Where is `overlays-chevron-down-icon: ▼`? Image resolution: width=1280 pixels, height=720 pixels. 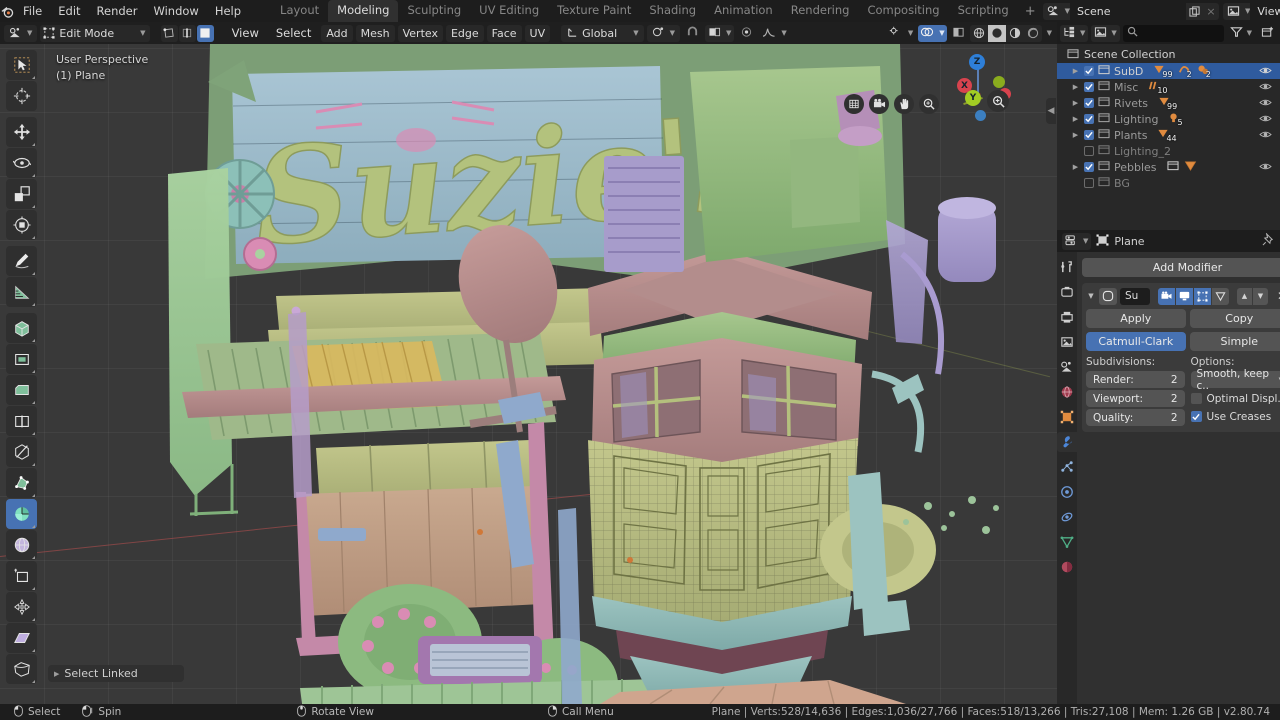 overlays-chevron-down-icon: ▼ is located at coordinates (941, 33).